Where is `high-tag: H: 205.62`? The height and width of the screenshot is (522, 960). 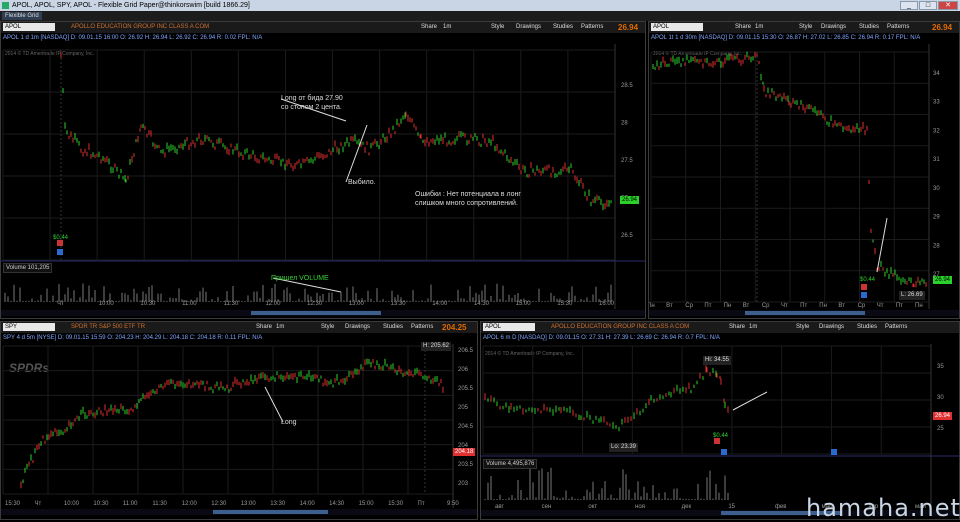 high-tag: H: 205.62 is located at coordinates (436, 346).